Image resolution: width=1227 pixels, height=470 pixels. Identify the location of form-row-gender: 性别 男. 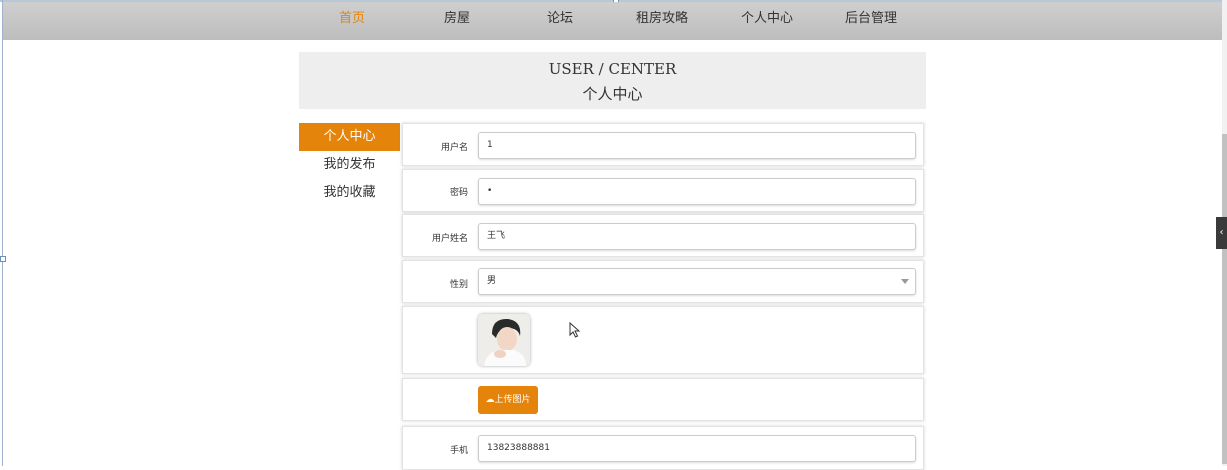
(663, 281).